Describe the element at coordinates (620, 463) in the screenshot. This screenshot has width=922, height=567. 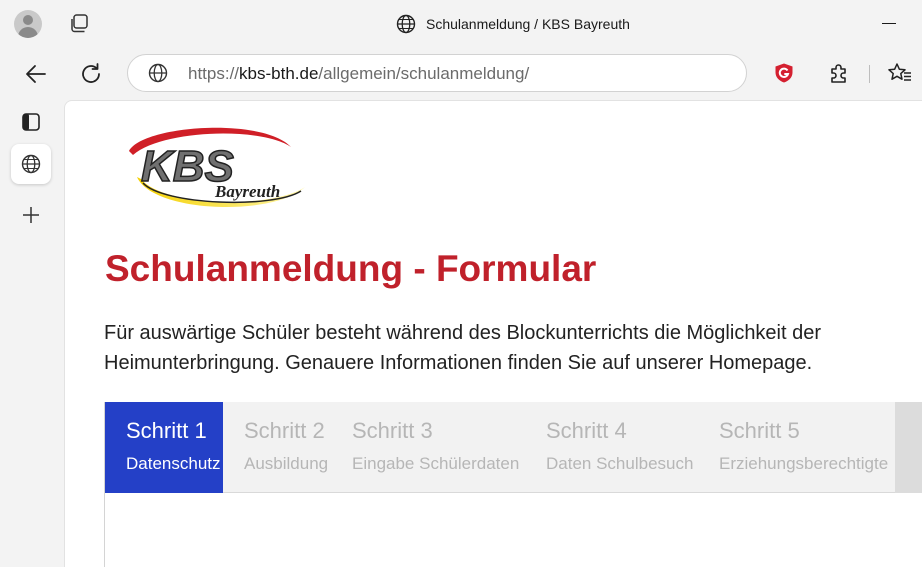
I see `step-title: Daten Schulbesuch` at that location.